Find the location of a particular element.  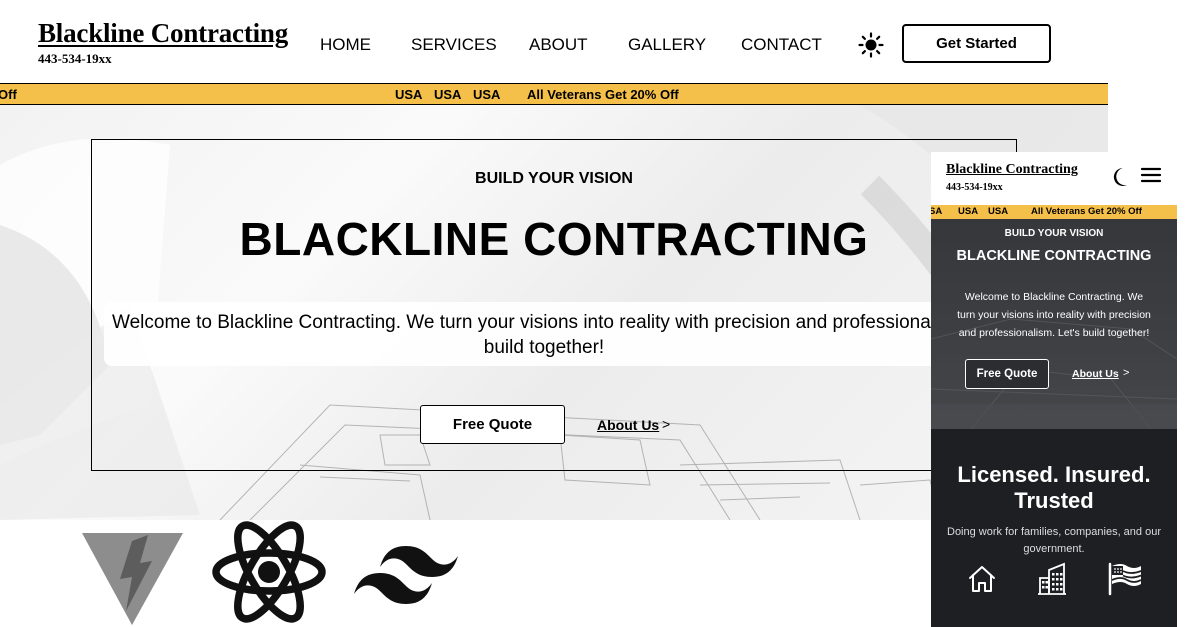

mobile-trust-title-line1: Licensed. Insured. is located at coordinates (1054, 474).